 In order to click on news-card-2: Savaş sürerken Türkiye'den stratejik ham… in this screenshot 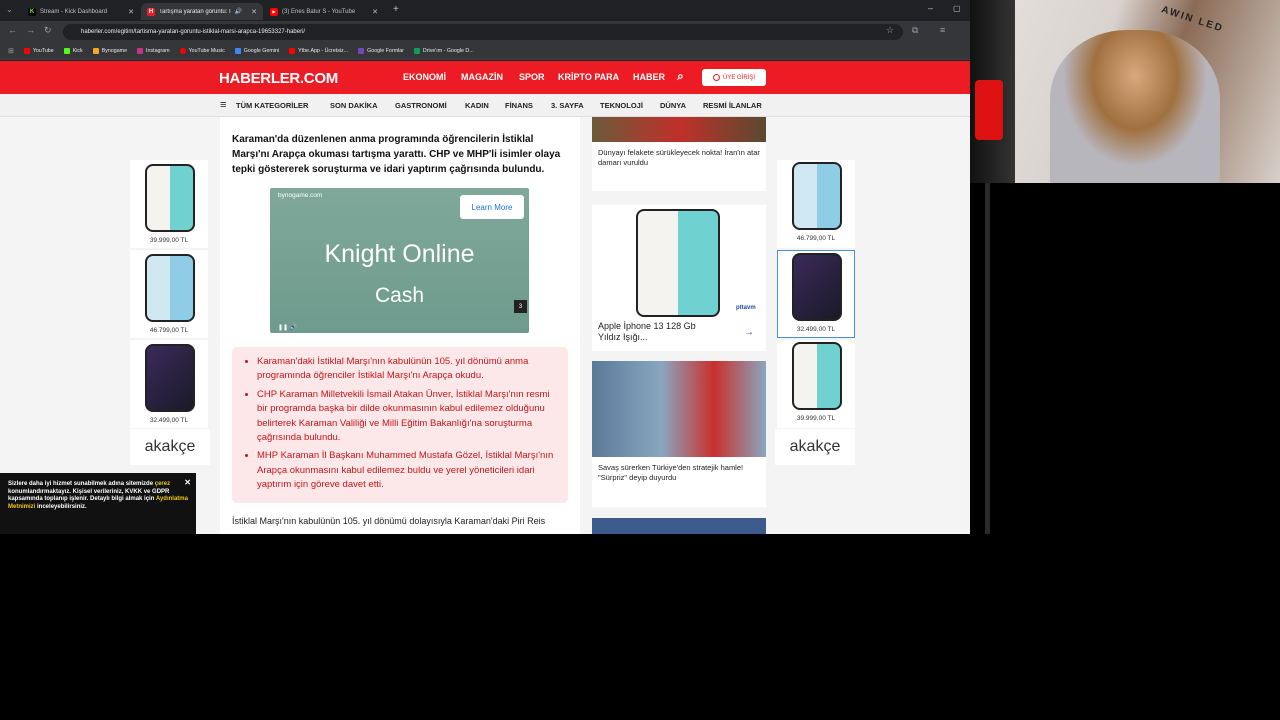, I will do `click(679, 434)`.